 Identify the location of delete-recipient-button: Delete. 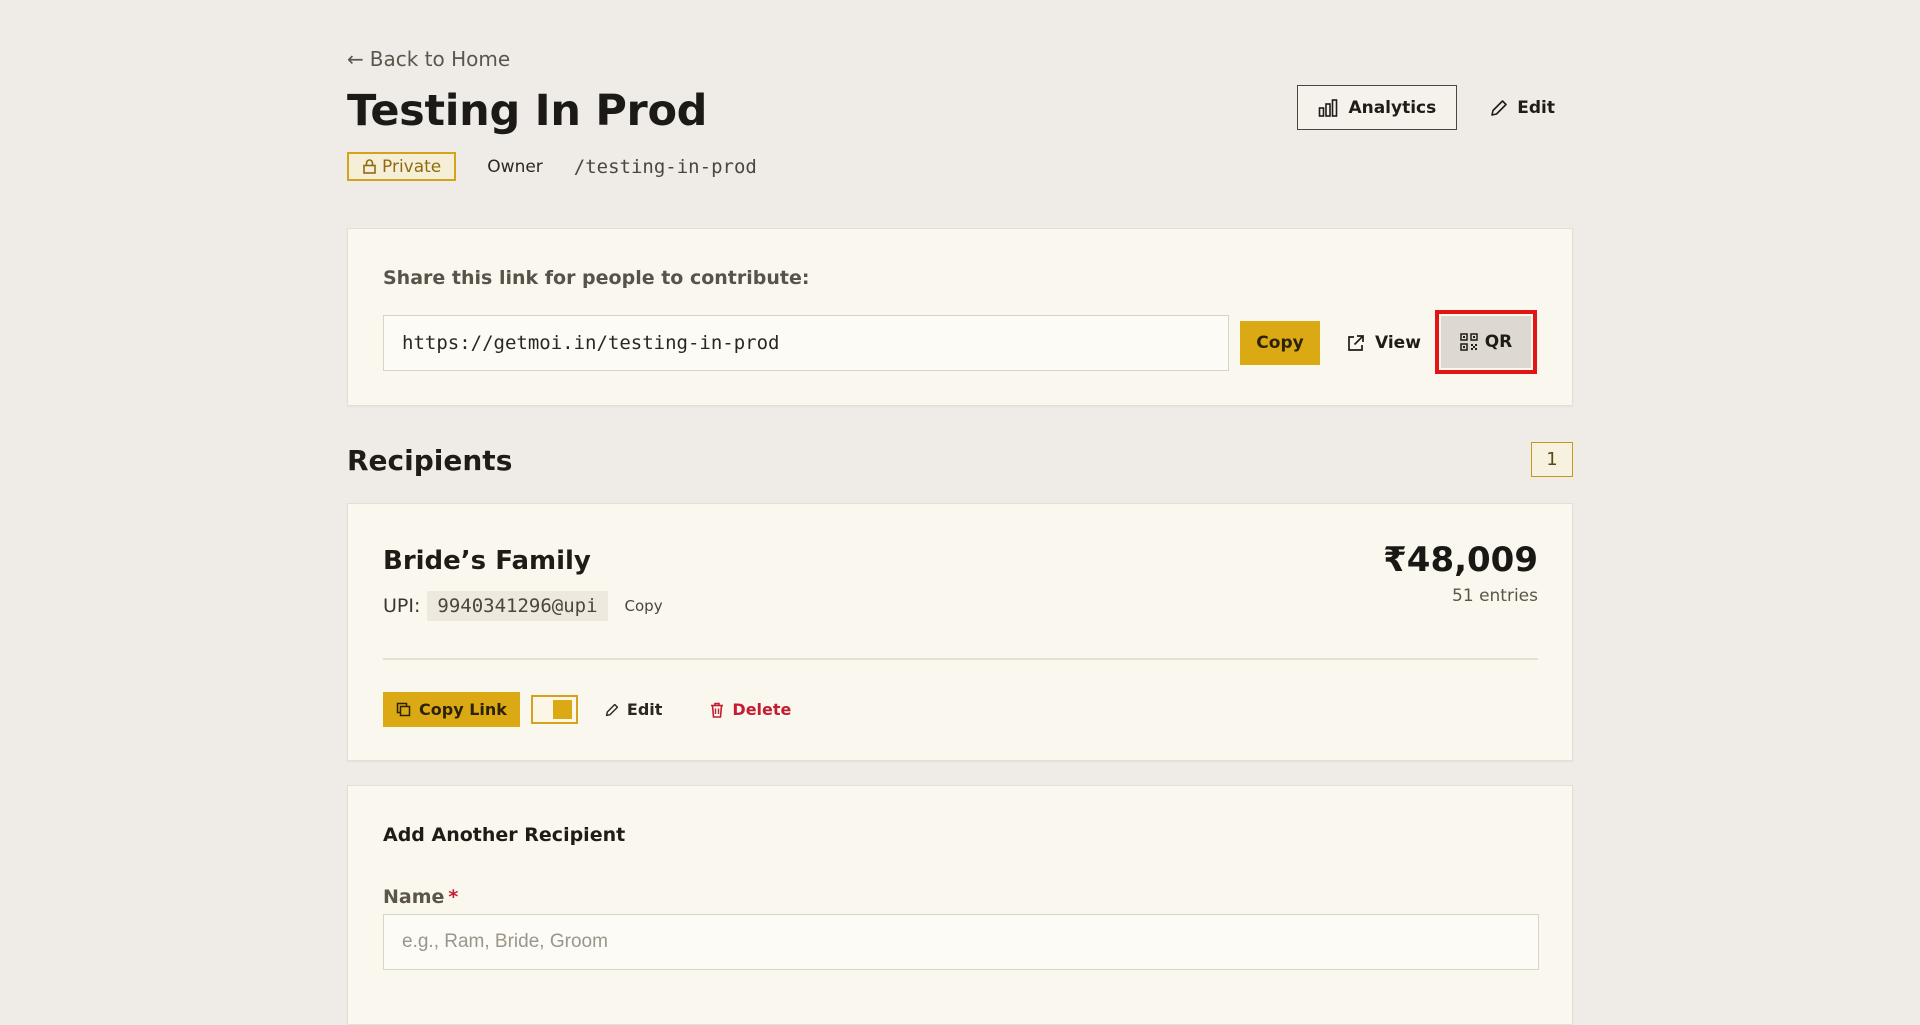
(750, 709).